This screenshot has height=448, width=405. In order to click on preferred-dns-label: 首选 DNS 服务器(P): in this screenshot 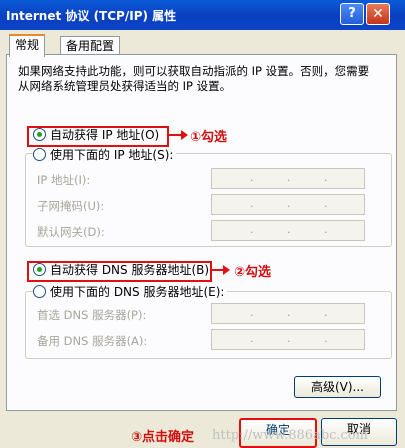, I will do `click(92, 315)`.